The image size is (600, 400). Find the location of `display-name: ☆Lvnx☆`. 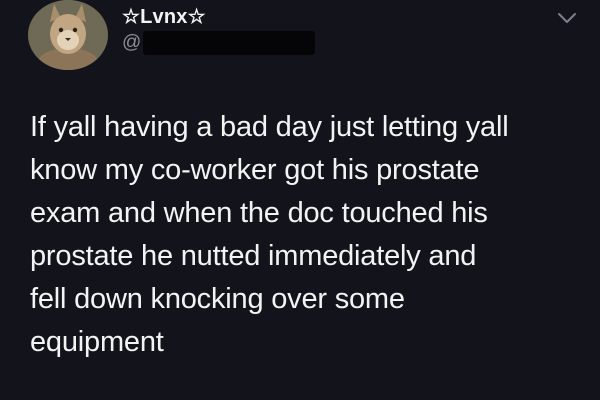

display-name: ☆Lvnx☆ is located at coordinates (164, 16).